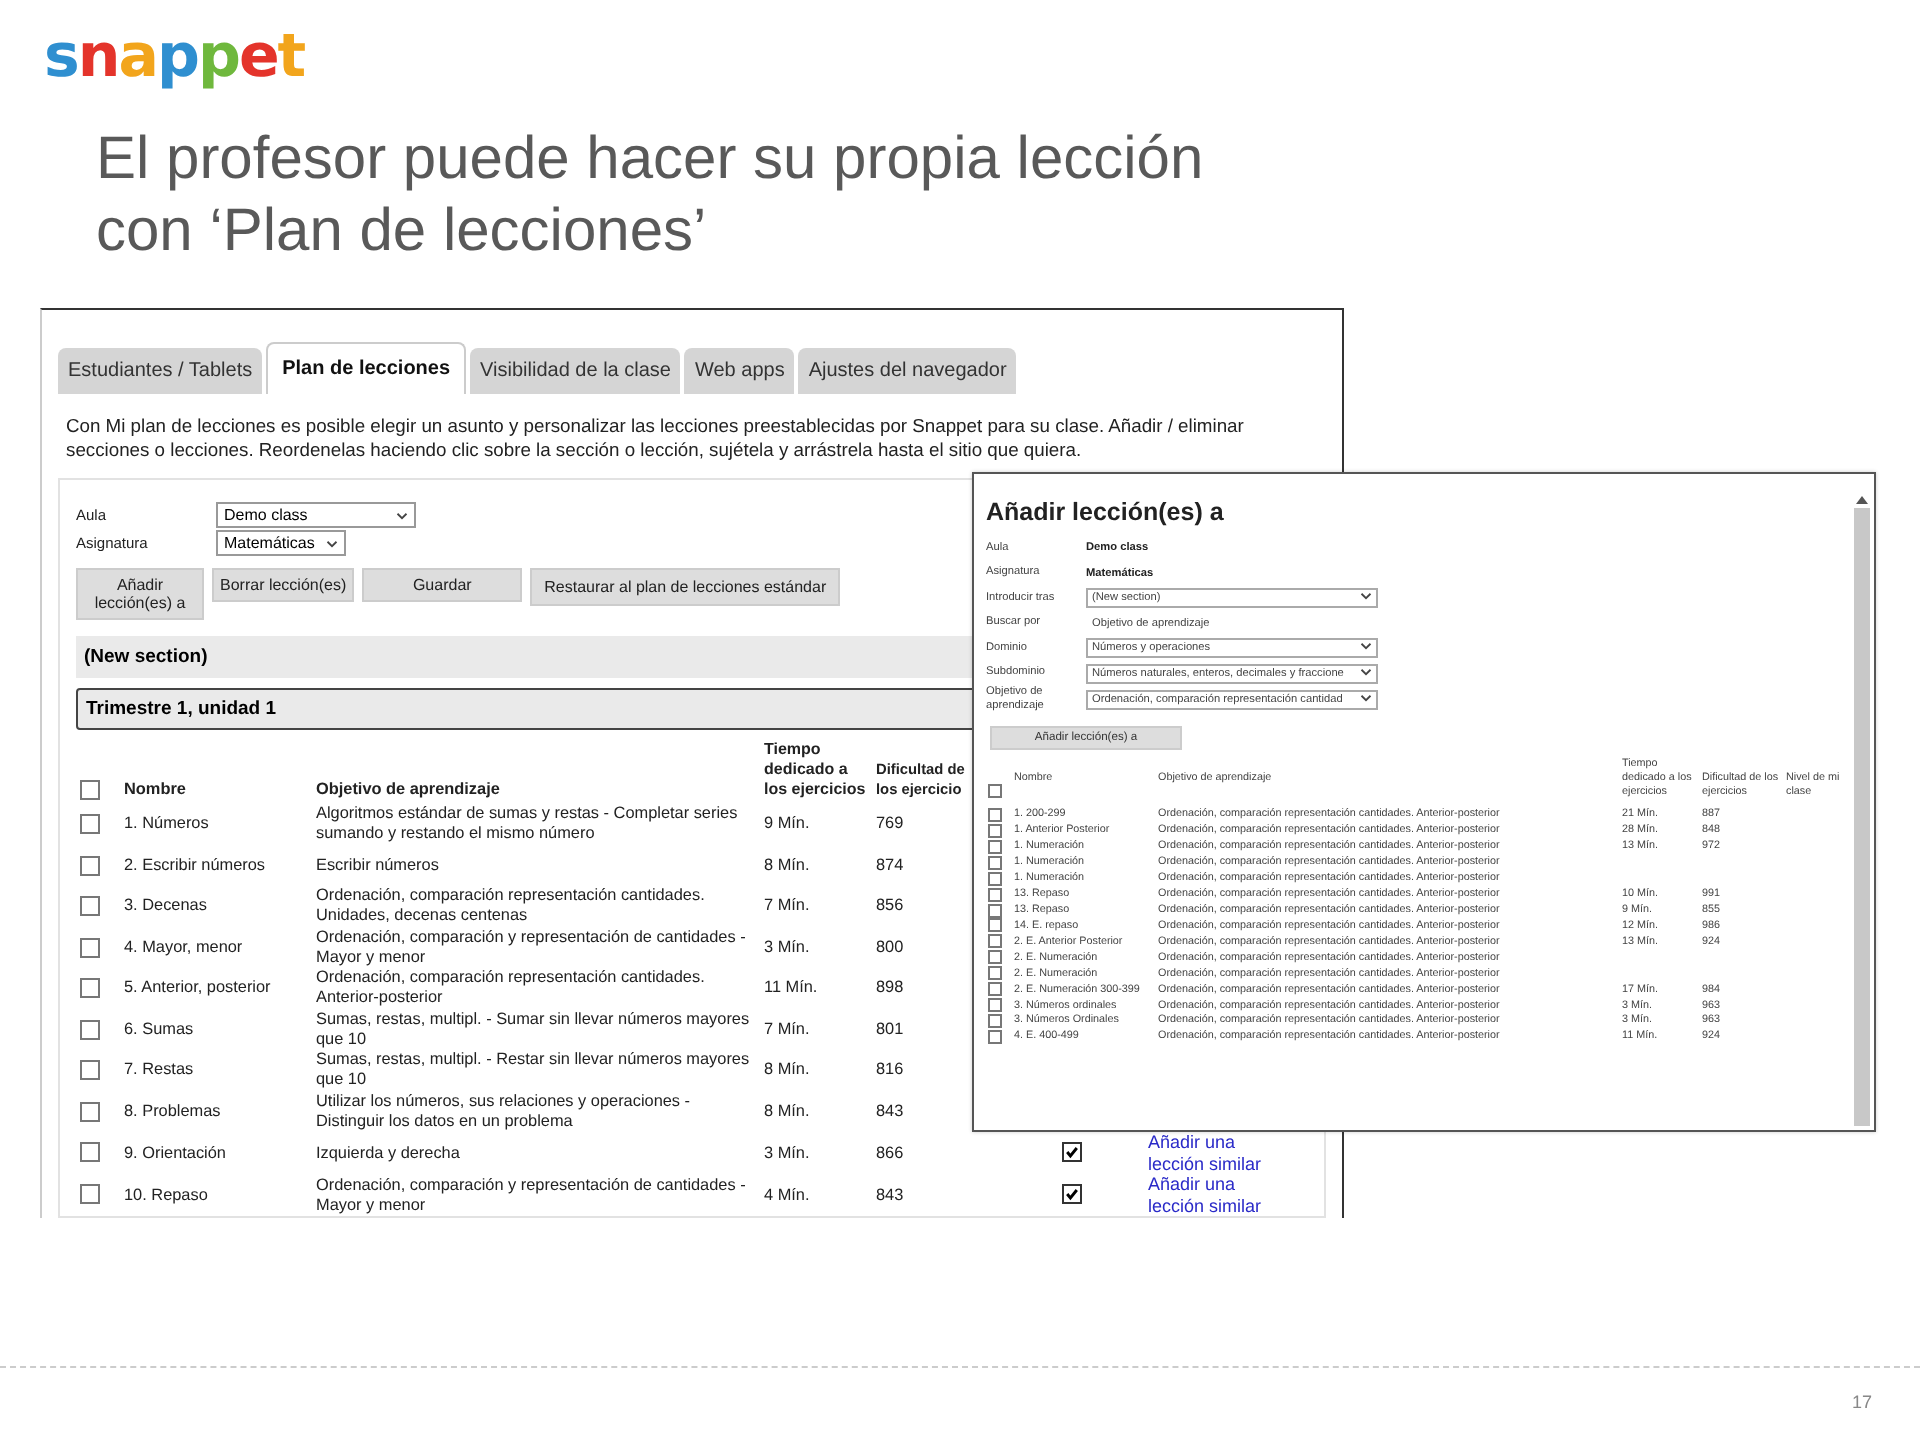 This screenshot has width=1920, height=1440. What do you see at coordinates (656, 438) in the screenshot?
I see `intro-text: Con Mi plan de lecciones es posible elegir un asunto y personalizar las lecciones preestablecidas por Snappet para su clase. Añadir / eliminar secciones o lecciones. Reordenelas haciendo clic sobre la sección o lección, sujétela y arrástrela hasta el sitio que quiera.` at bounding box center [656, 438].